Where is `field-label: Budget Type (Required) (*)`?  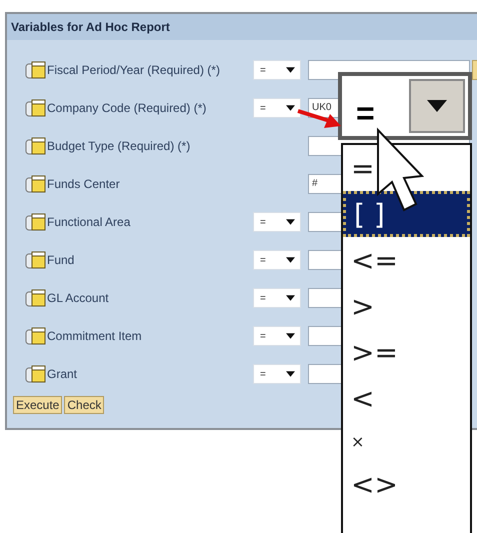 field-label: Budget Type (Required) (*) is located at coordinates (118, 146).